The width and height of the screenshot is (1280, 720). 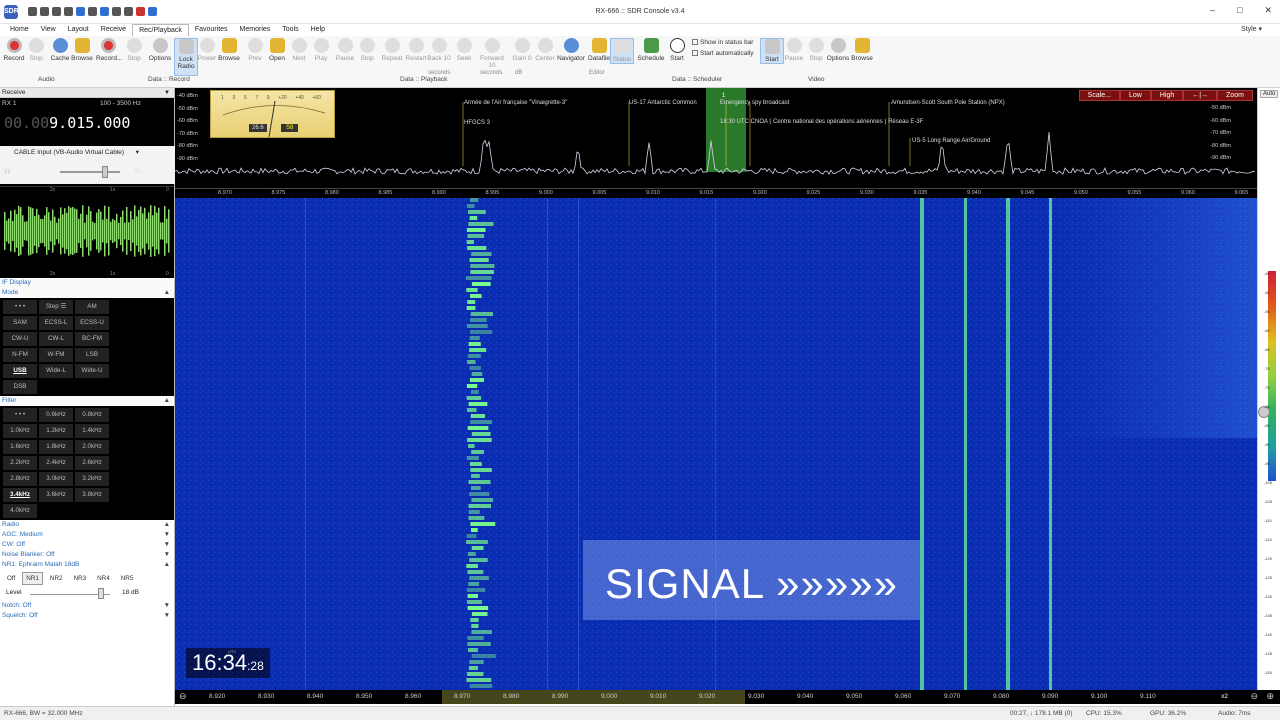 I want to click on start-automatically-checkbox: Start automatically, so click(x=722, y=53).